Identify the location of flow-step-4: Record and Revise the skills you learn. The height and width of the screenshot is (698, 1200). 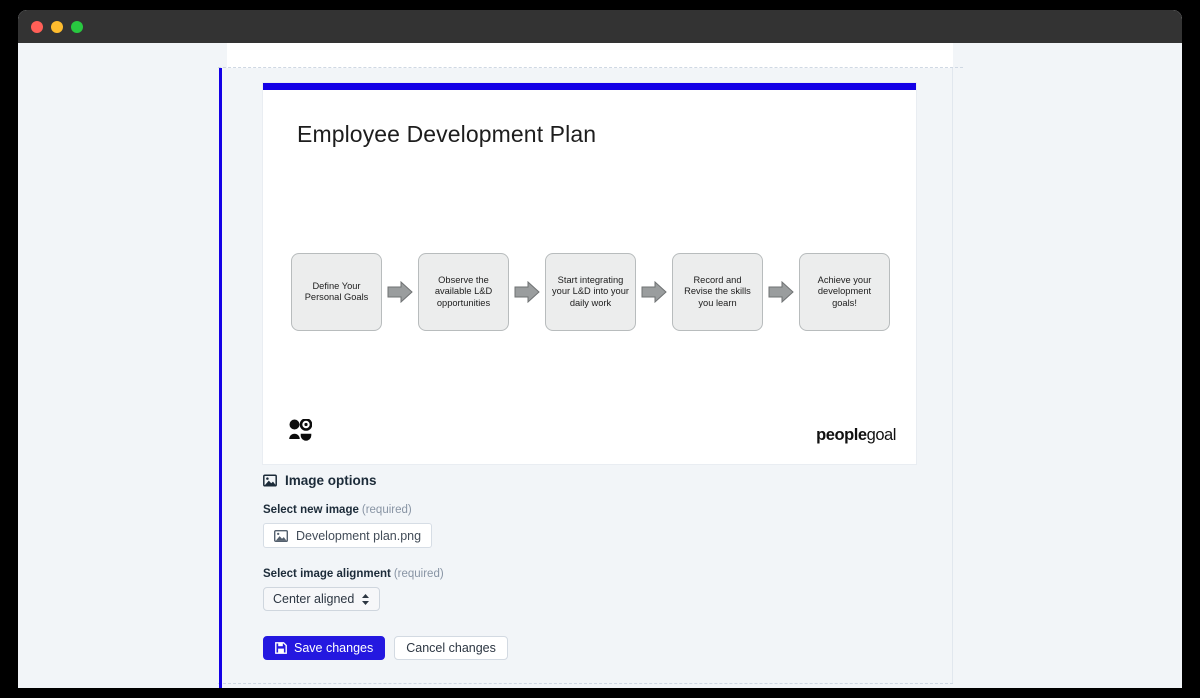
(717, 292).